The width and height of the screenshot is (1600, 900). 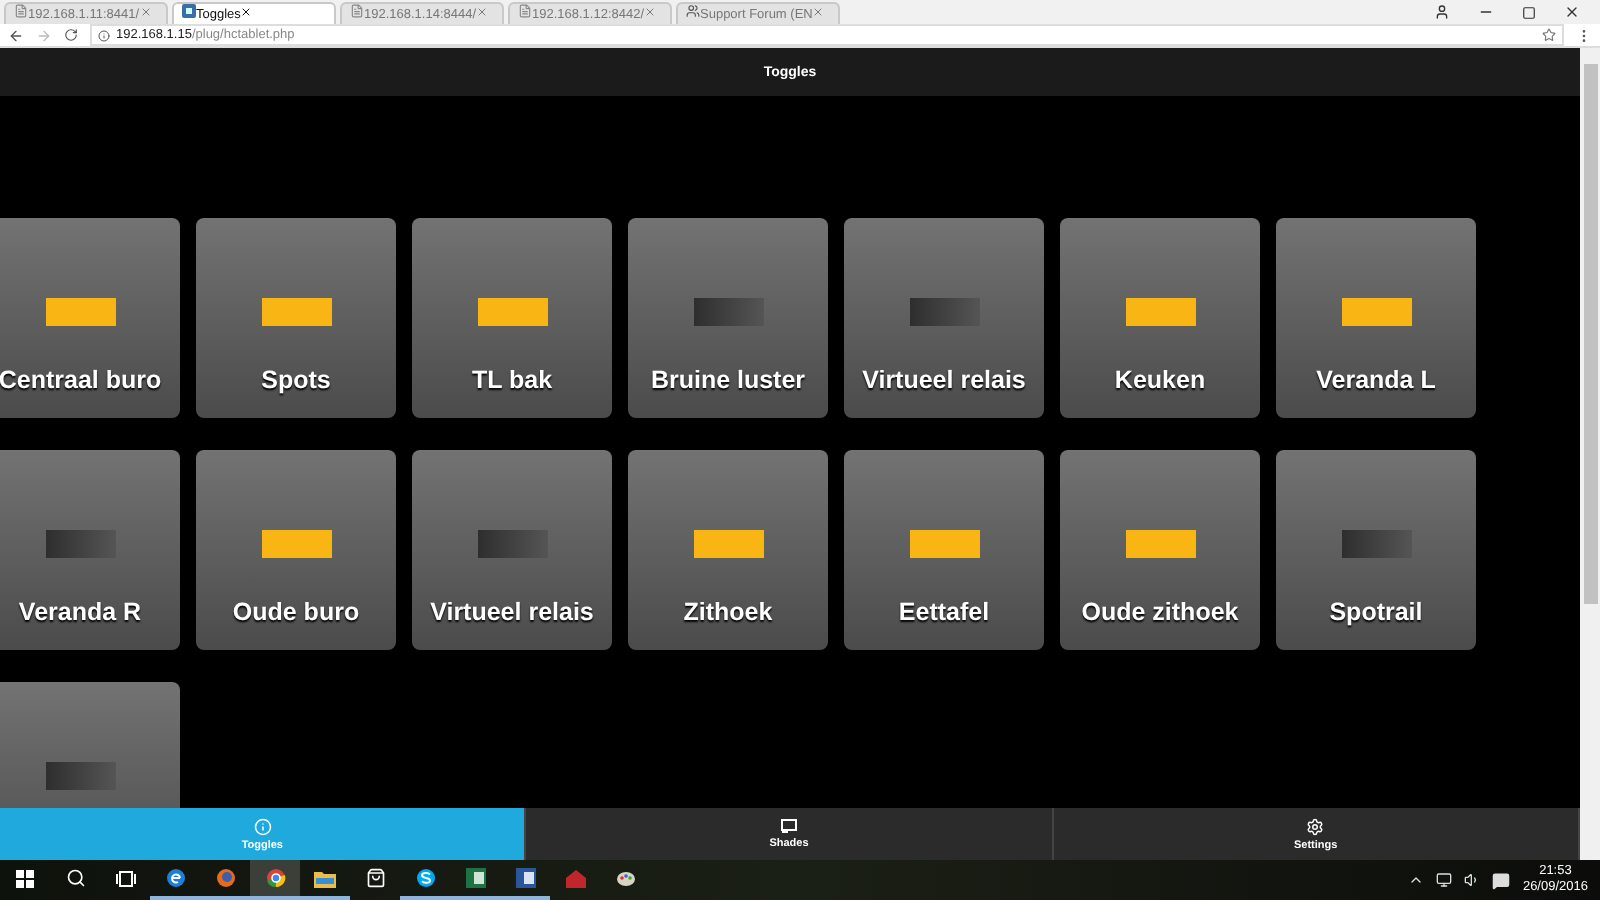 I want to click on tile-label: Centraal buro, so click(x=81, y=380).